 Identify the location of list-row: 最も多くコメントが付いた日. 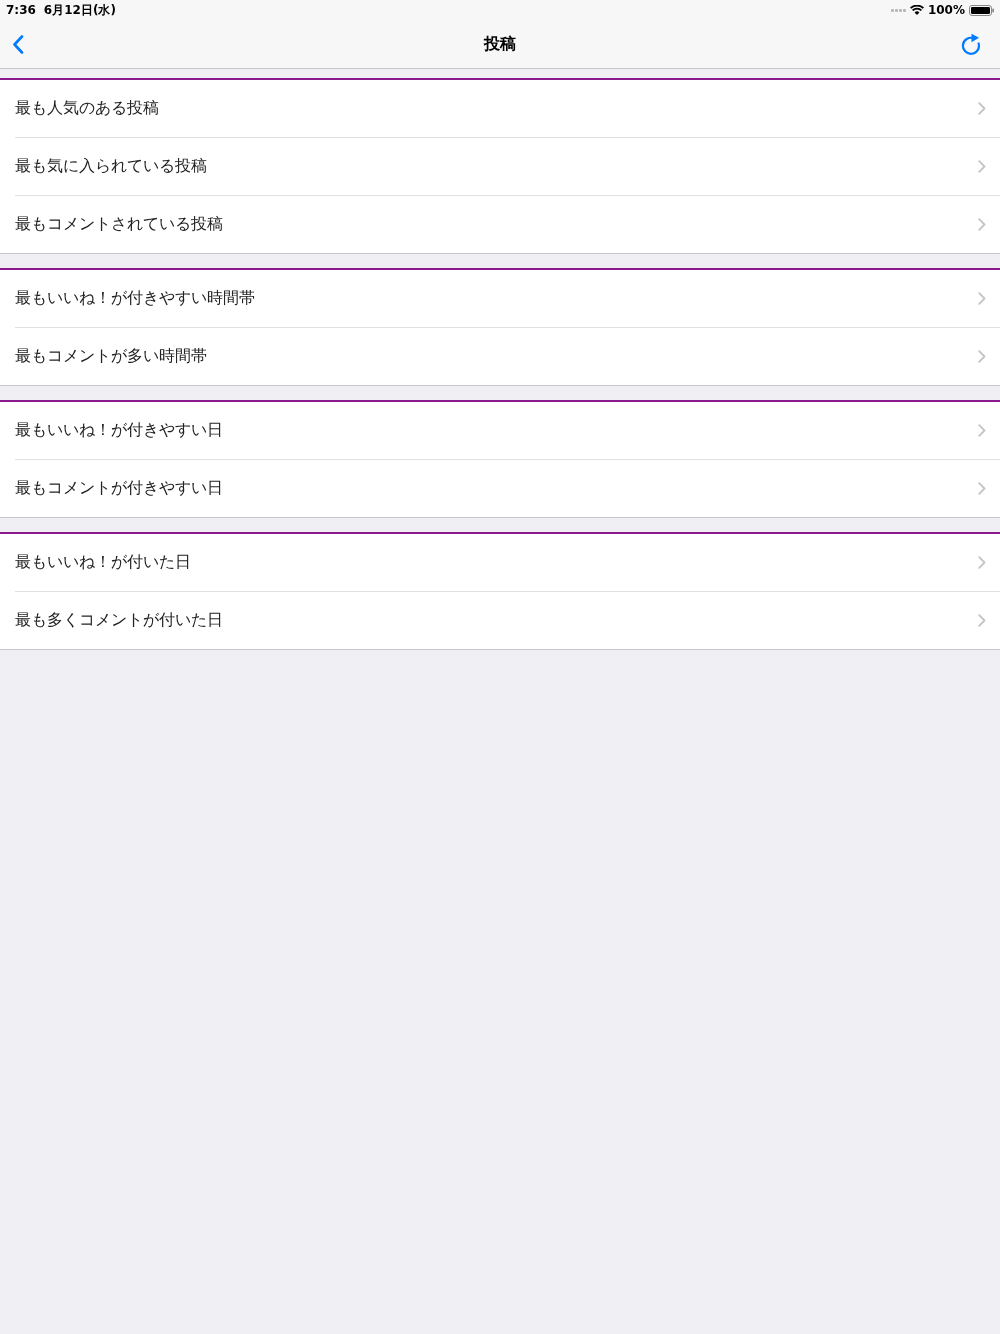
(507, 620).